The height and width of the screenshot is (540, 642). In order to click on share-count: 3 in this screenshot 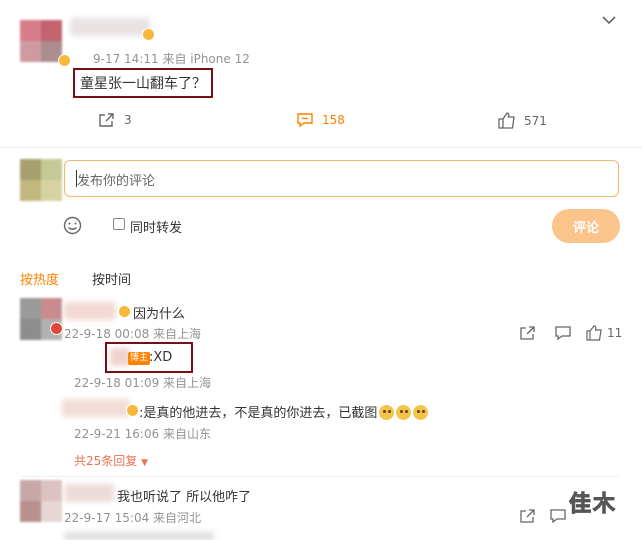, I will do `click(128, 120)`.